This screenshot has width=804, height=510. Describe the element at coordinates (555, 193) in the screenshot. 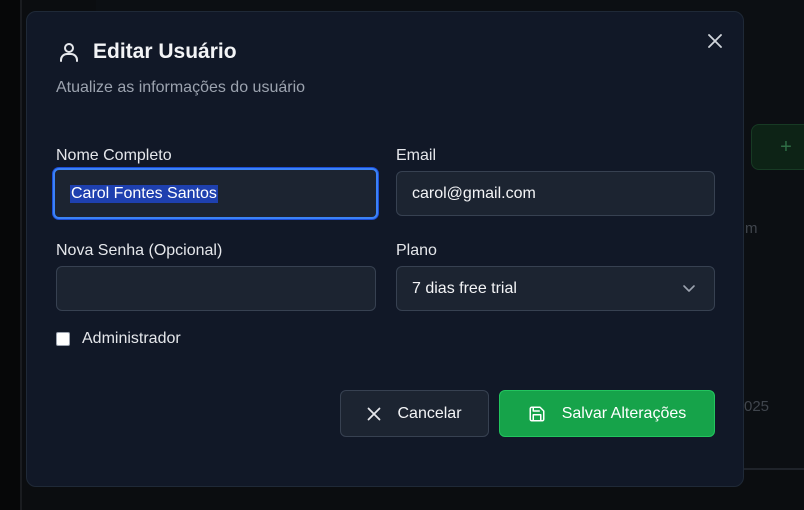

I see `email-input: carol@gmail.com` at that location.